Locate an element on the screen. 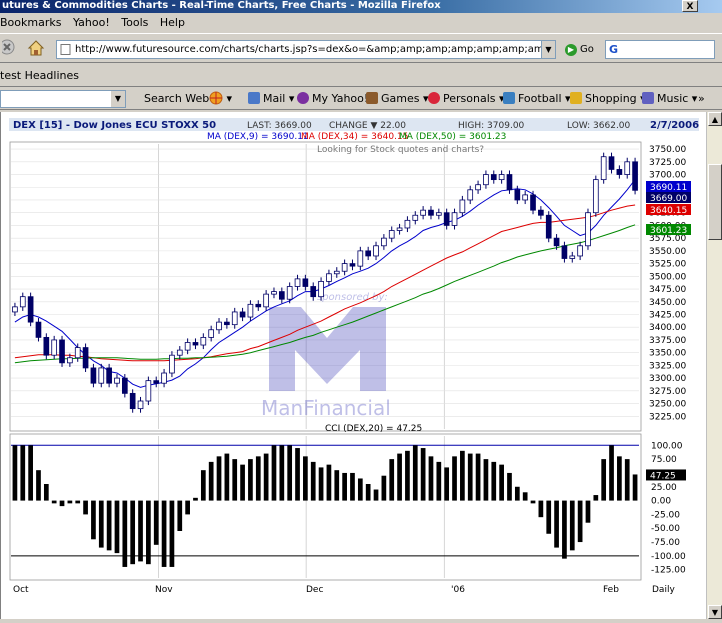  clipped-promo-text: Looking for Stock quotes and charts? is located at coordinates (400, 150).